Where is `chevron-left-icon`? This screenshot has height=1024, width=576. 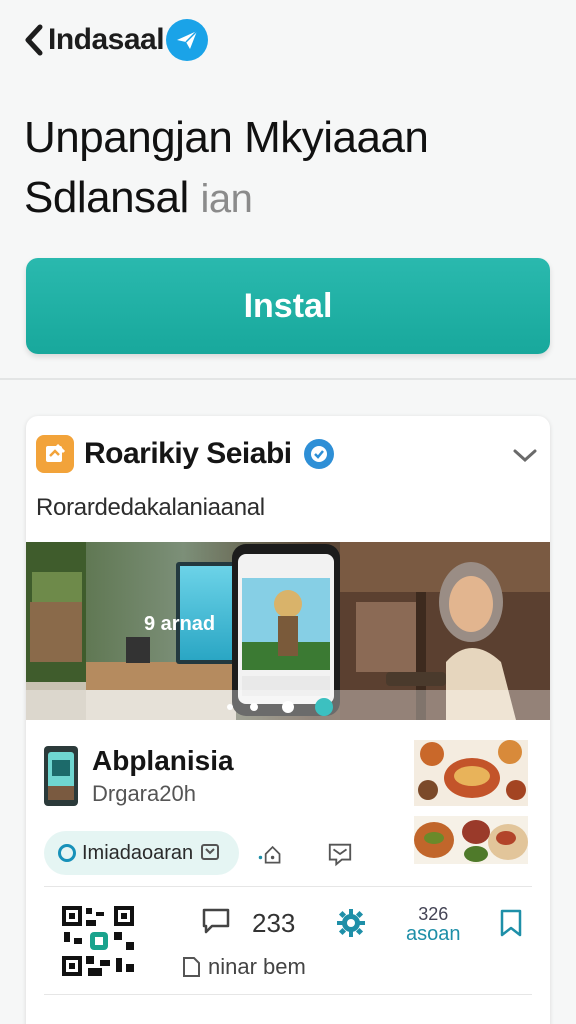 chevron-left-icon is located at coordinates (34, 40).